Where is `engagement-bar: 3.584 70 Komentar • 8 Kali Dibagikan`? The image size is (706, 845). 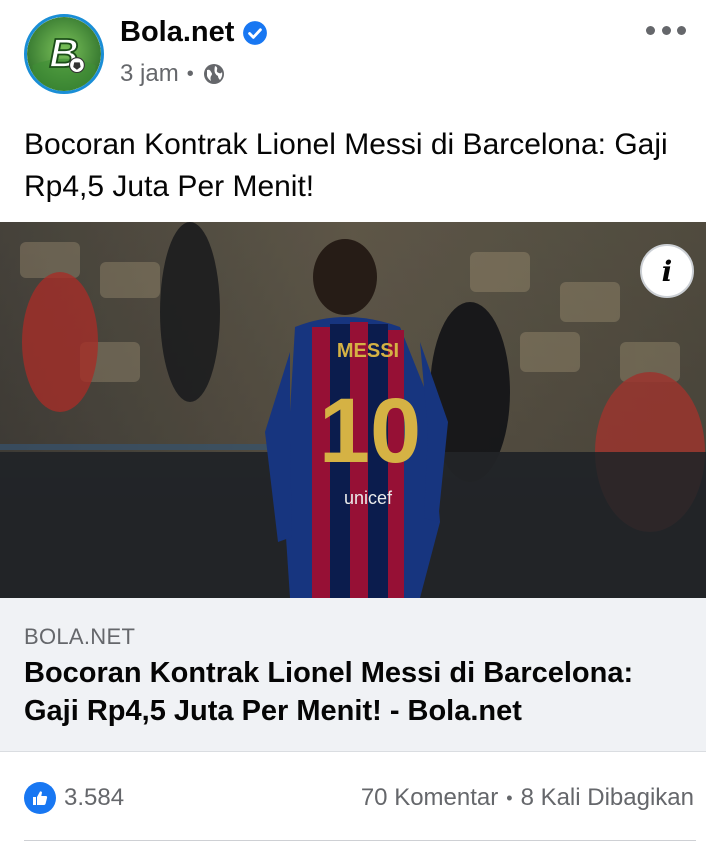 engagement-bar: 3.584 70 Komentar • 8 Kali Dibagikan is located at coordinates (353, 798).